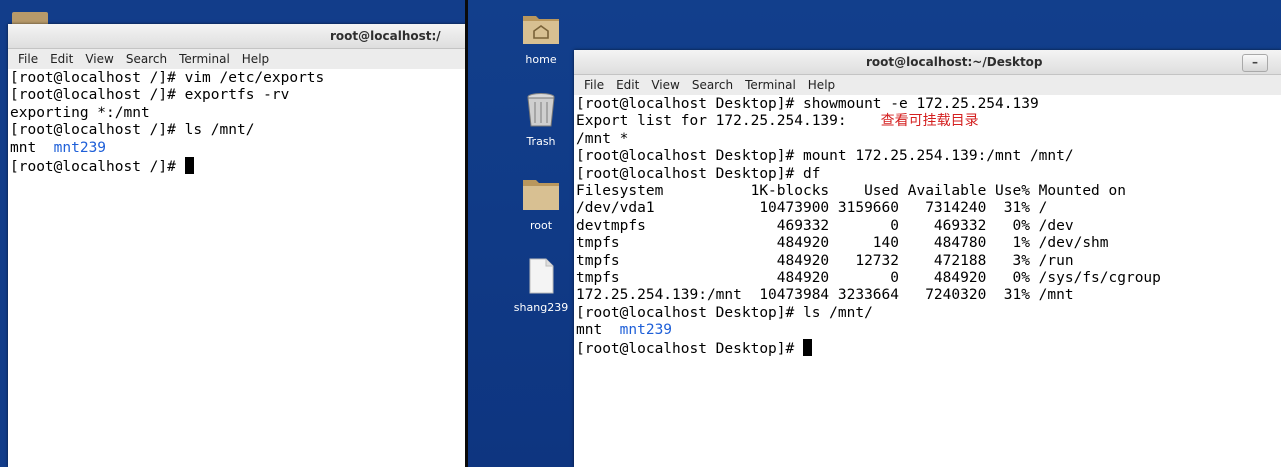 The width and height of the screenshot is (1281, 467). I want to click on terminal-line: Export list for 172.25.254.139: 查看可挂载目录, so click(928, 121).